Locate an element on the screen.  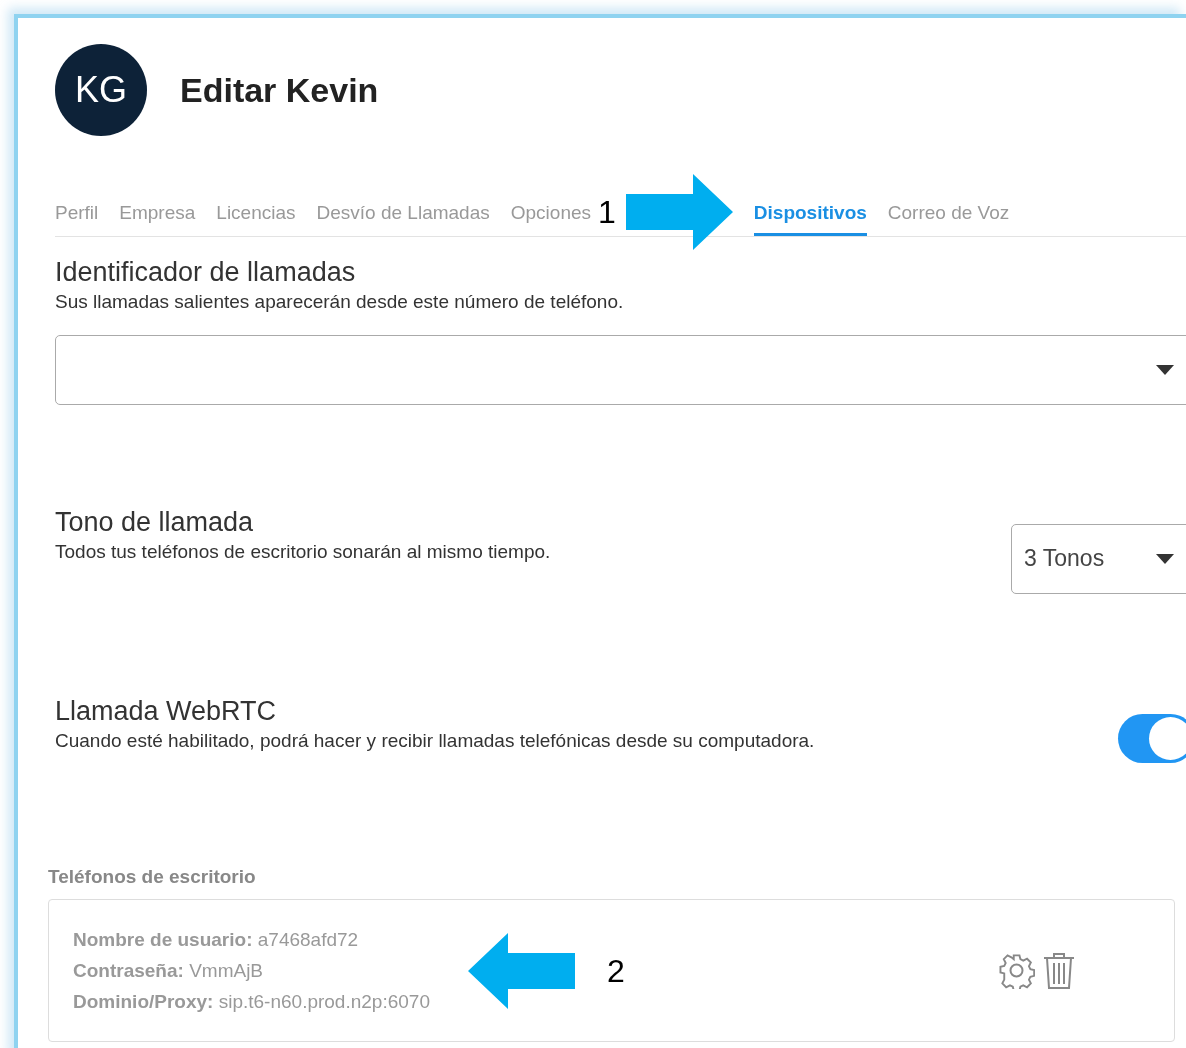
caller-id-select is located at coordinates (620, 369).